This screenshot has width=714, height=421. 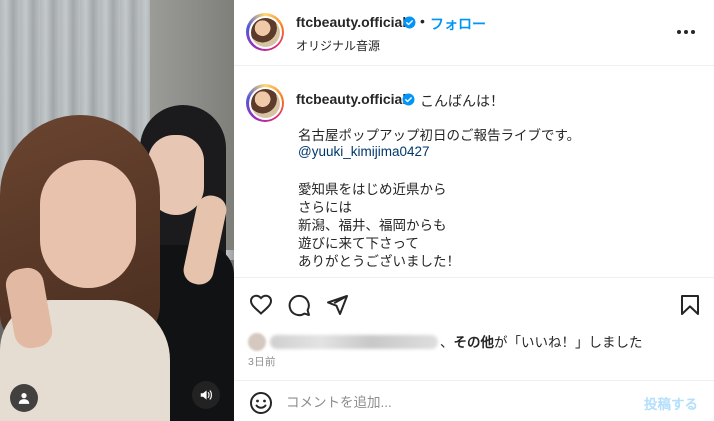 What do you see at coordinates (372, 225) in the screenshot?
I see `caption-line: 新潟、福井、福岡からも` at bounding box center [372, 225].